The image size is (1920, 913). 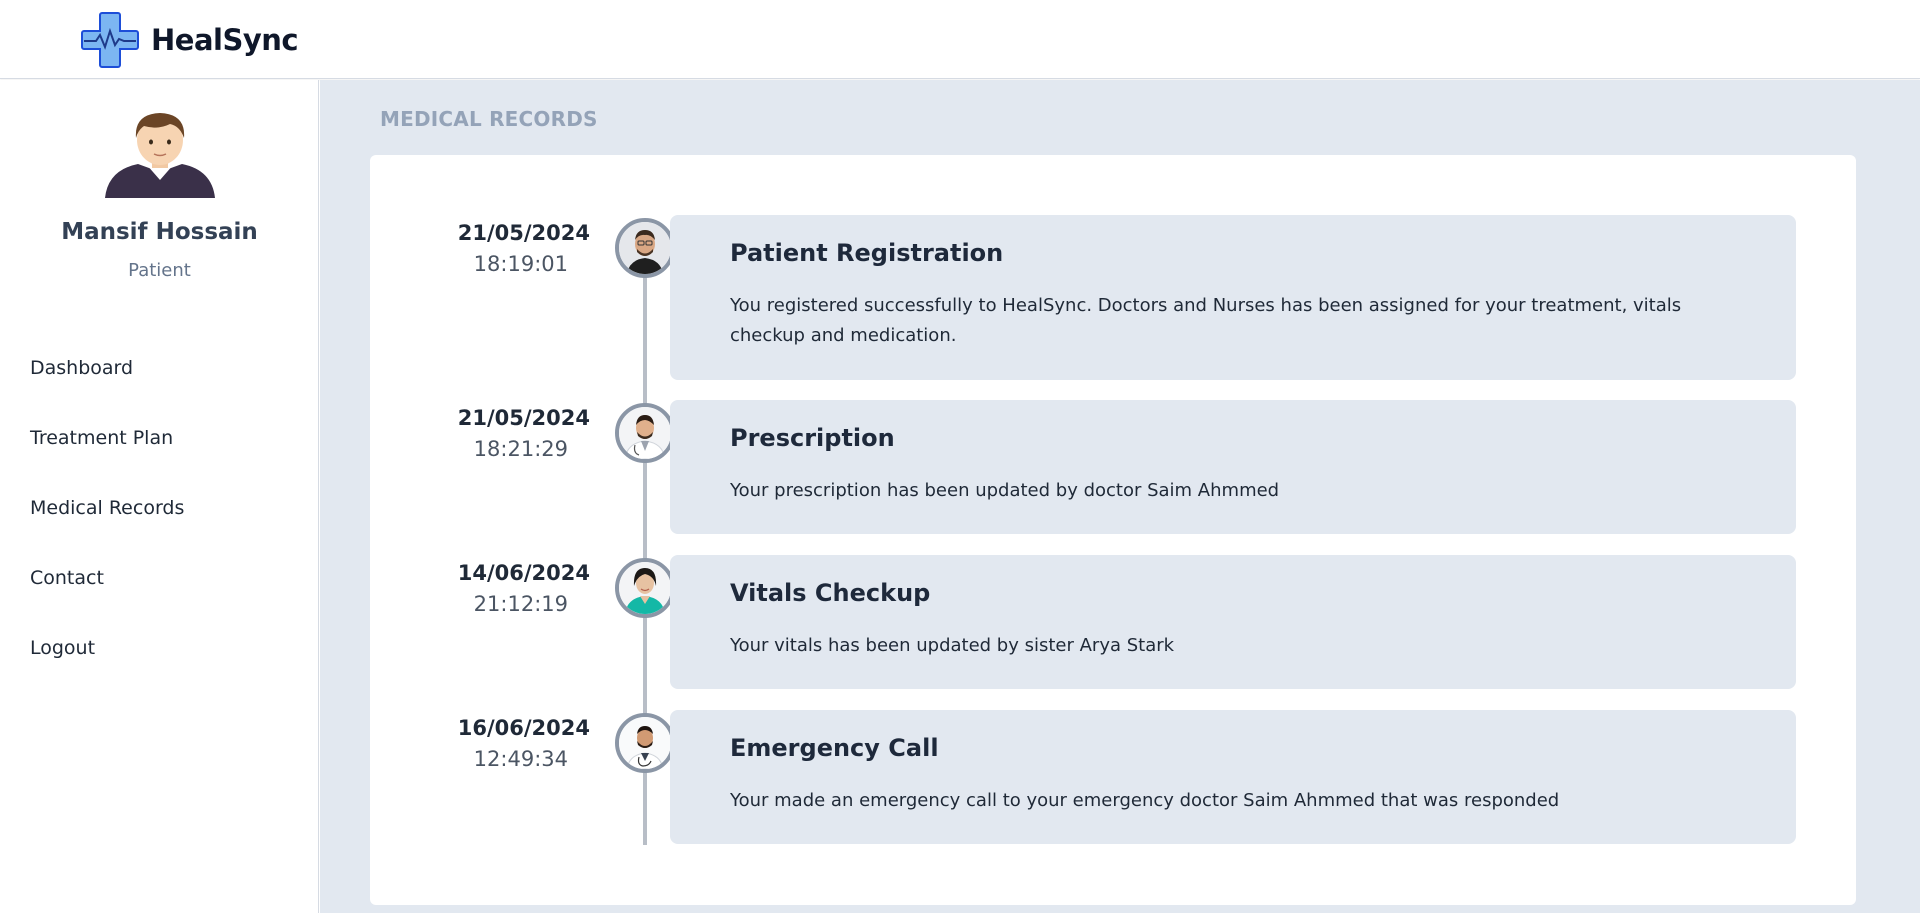 I want to click on record-time: 21:12:19, so click(x=520, y=604).